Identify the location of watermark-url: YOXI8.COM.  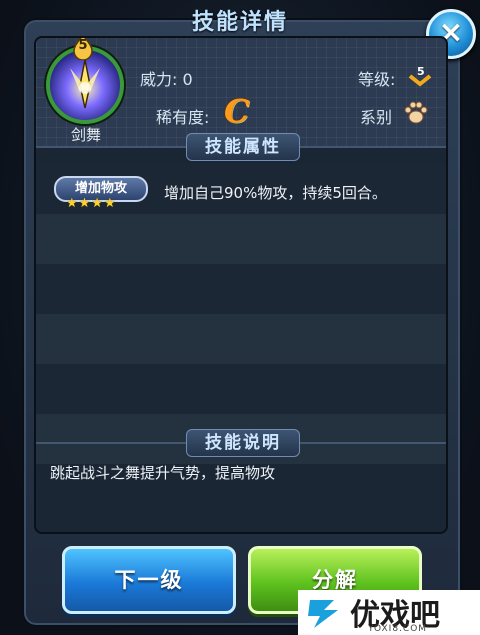
(398, 629).